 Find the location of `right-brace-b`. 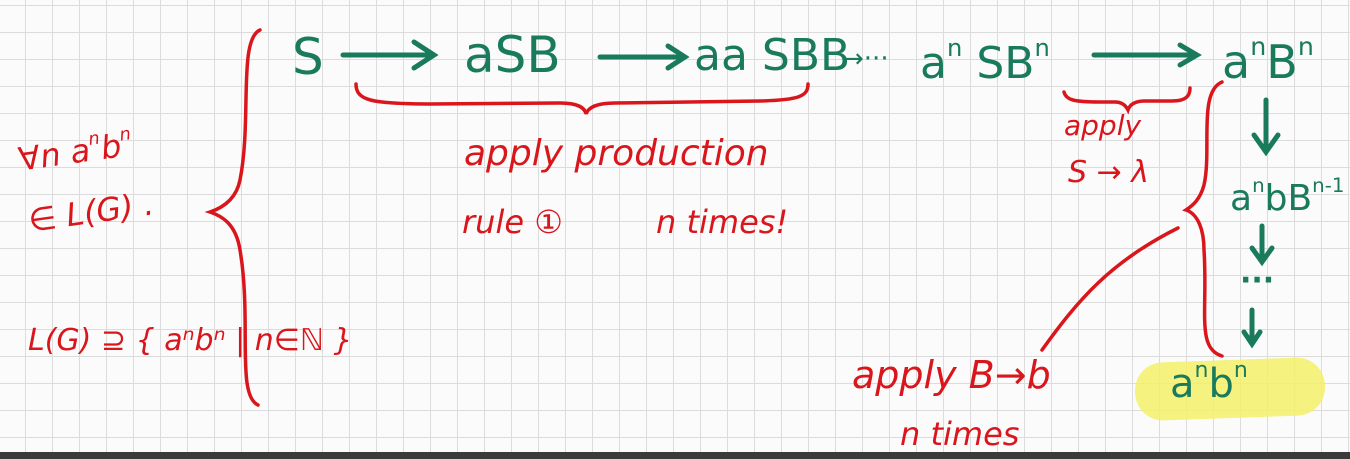

right-brace-b is located at coordinates (1203, 219).